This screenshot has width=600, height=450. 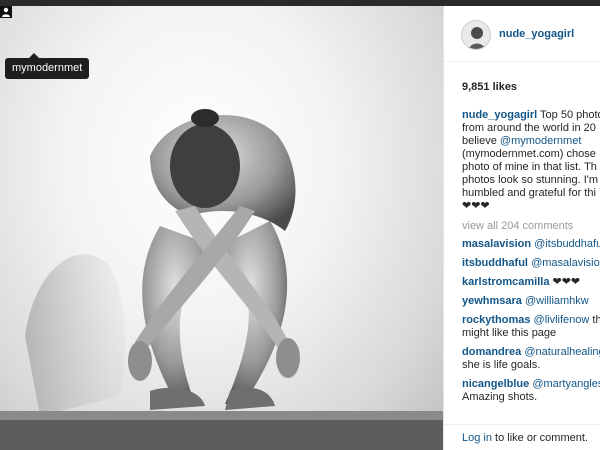 I want to click on comment-mention: @naturalhealing, so click(x=562, y=352).